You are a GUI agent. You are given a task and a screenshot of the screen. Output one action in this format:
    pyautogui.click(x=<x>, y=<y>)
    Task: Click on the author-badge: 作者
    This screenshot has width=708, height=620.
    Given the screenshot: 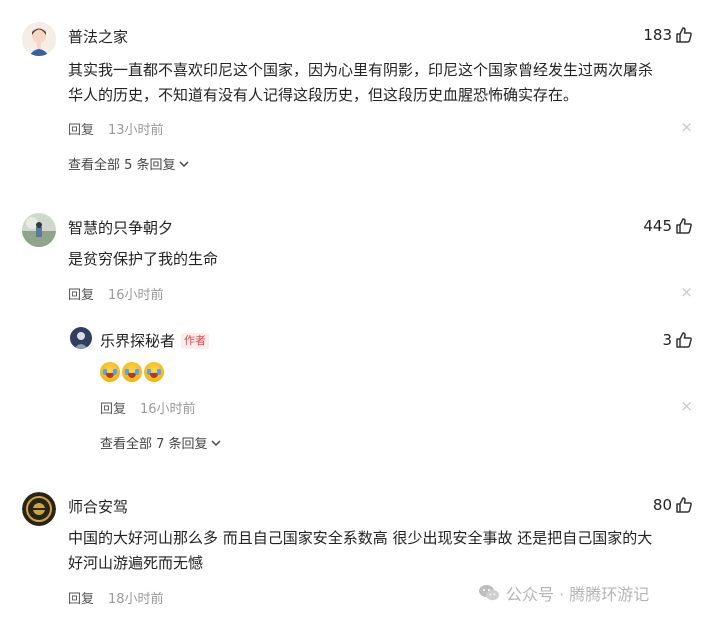 What is the action you would take?
    pyautogui.click(x=195, y=341)
    